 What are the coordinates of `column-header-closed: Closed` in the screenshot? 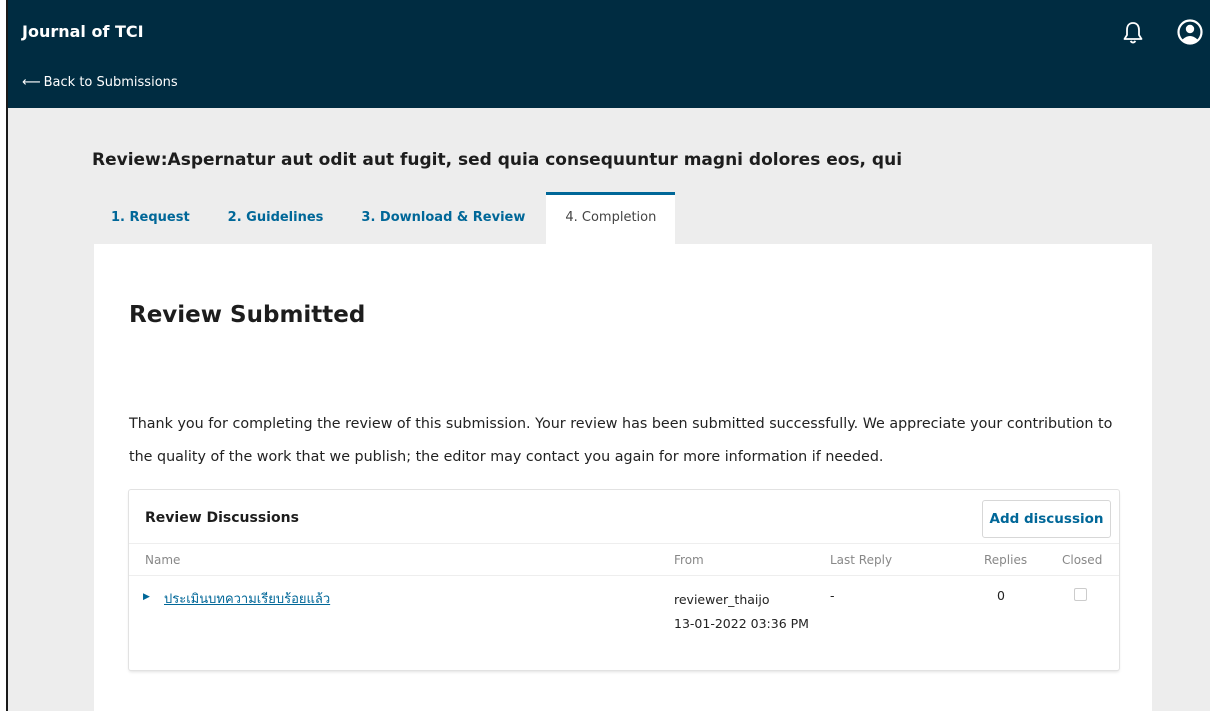 It's located at (1082, 560).